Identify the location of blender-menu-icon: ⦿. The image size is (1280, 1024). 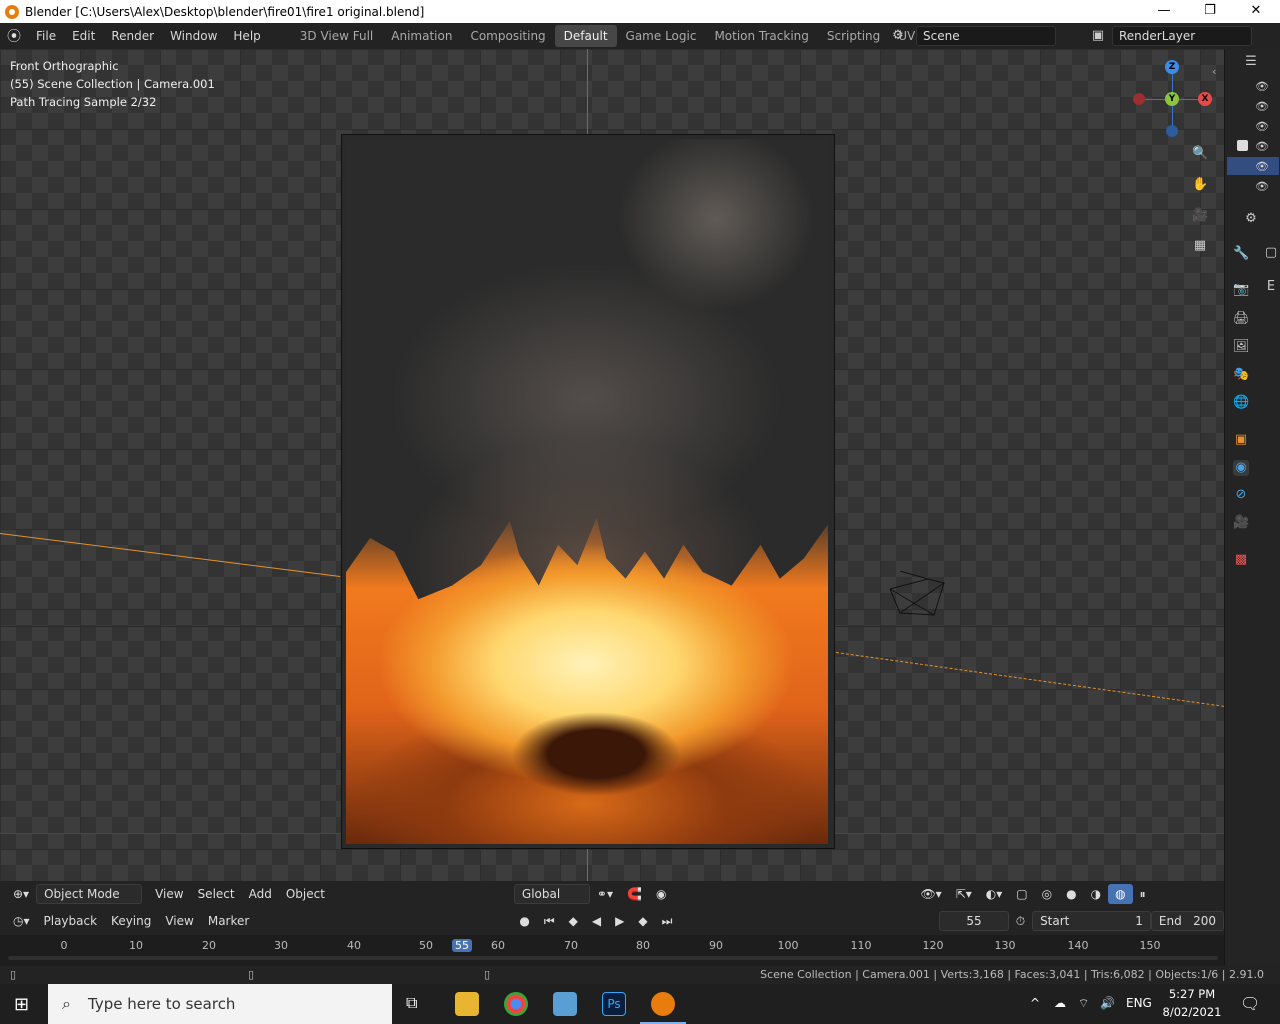
(14, 36).